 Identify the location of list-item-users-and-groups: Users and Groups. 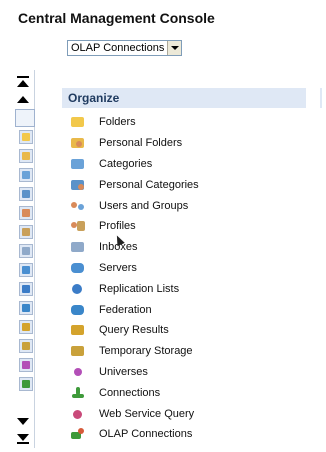
(134, 205).